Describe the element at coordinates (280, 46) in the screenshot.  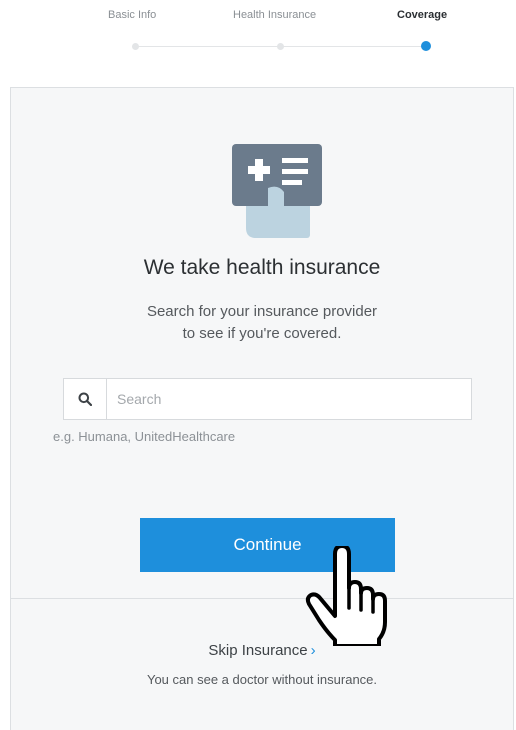
I see `step-dot-health-insurance` at that location.